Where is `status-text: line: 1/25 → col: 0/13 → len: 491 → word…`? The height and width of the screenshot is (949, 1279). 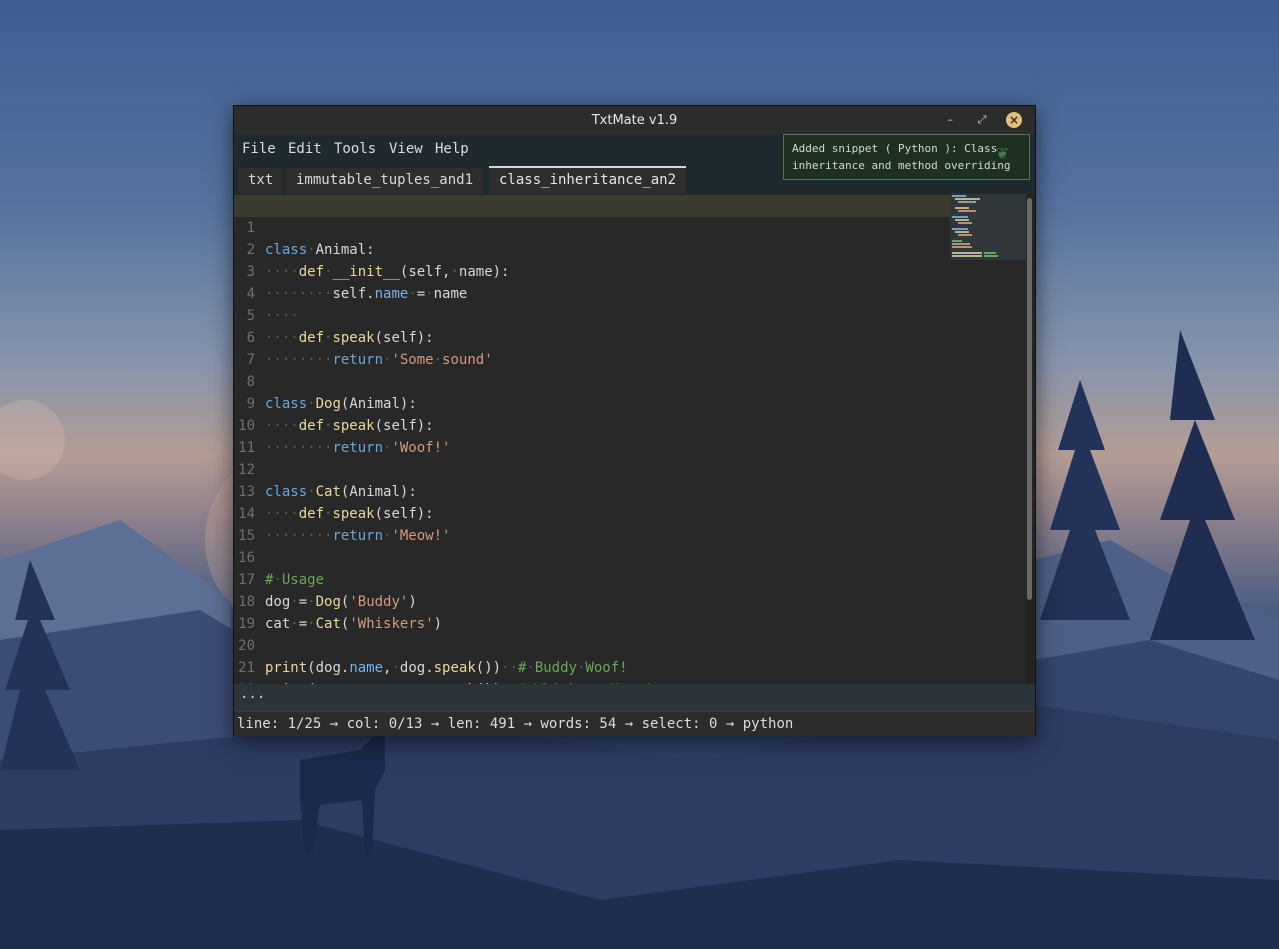
status-text: line: 1/25 → col: 0/13 → len: 491 → word… is located at coordinates (515, 724).